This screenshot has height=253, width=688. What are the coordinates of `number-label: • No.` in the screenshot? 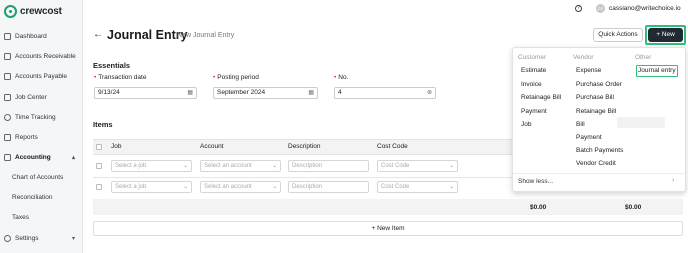 It's located at (341, 77).